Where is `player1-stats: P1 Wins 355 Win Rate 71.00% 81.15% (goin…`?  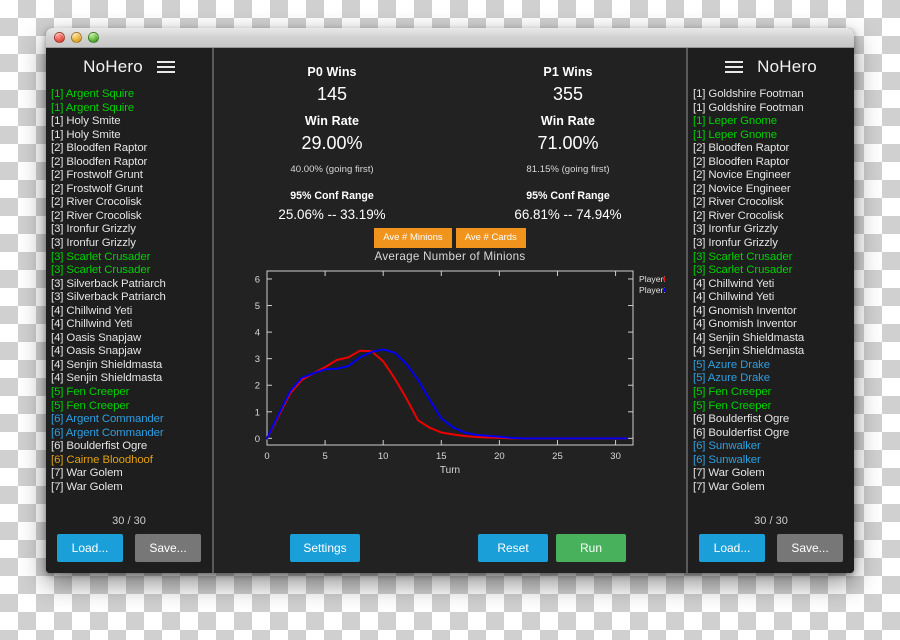
player1-stats: P1 Wins 355 Win Rate 71.00% 81.15% (goin… is located at coordinates (568, 139).